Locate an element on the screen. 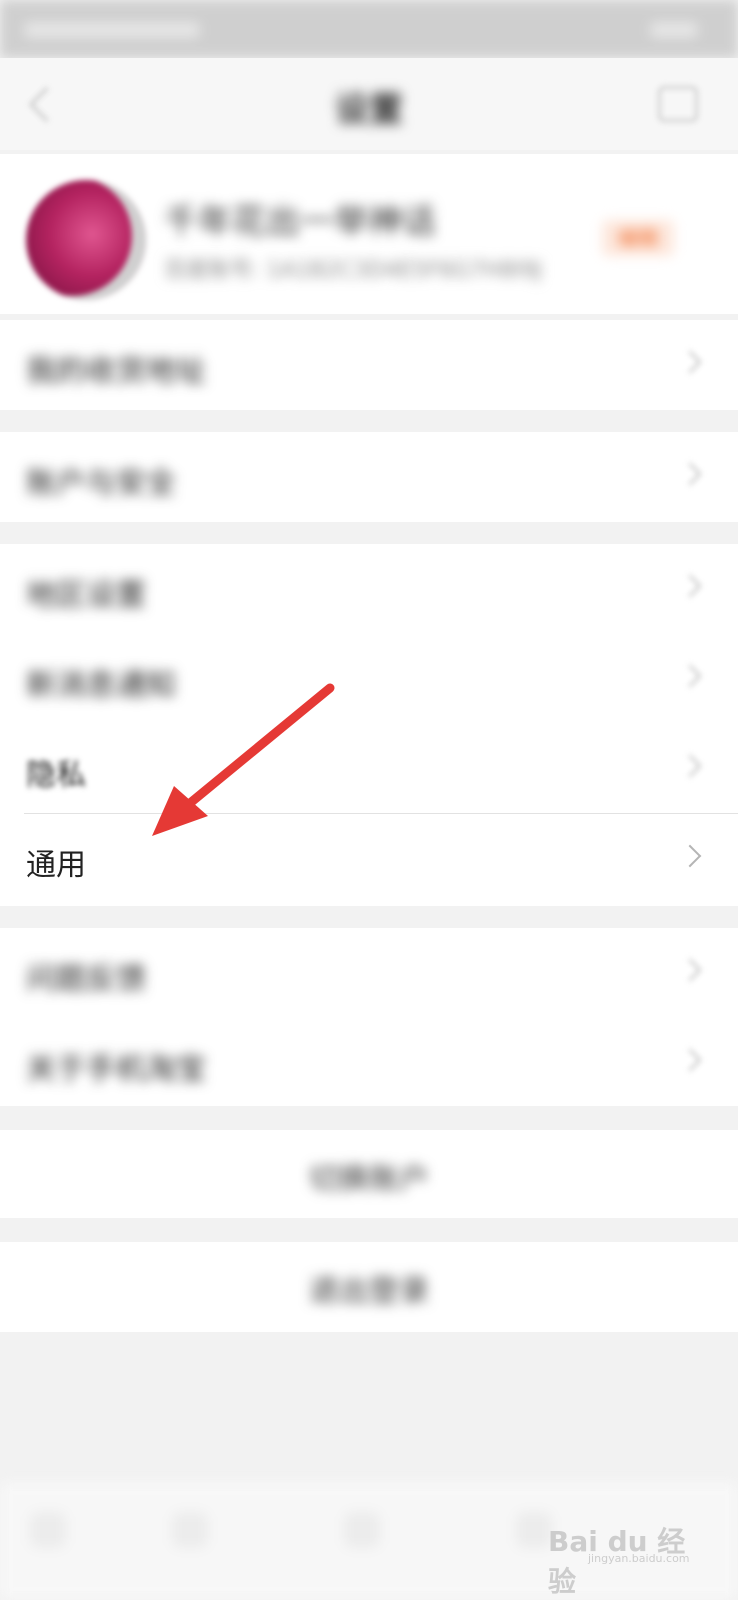 This screenshot has height=1600, width=738. annotation-arrow-shaft is located at coordinates (254, 750).